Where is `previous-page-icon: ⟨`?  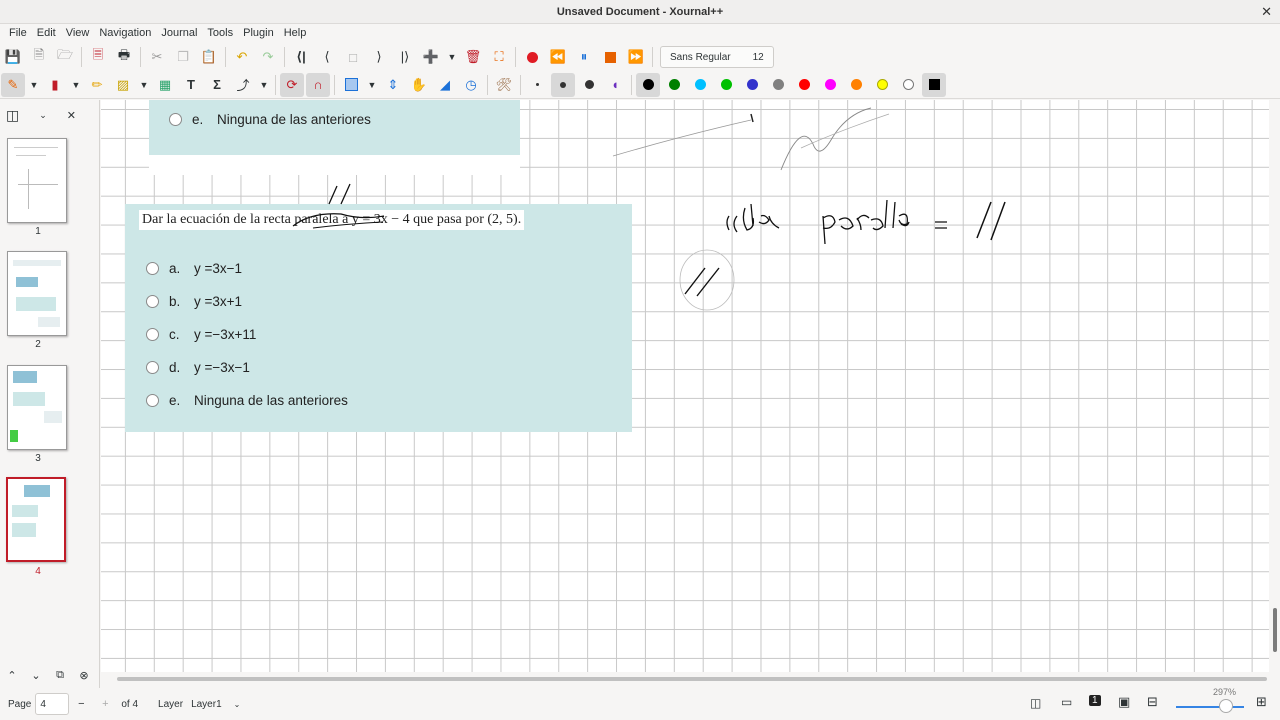 previous-page-icon: ⟨ is located at coordinates (327, 57).